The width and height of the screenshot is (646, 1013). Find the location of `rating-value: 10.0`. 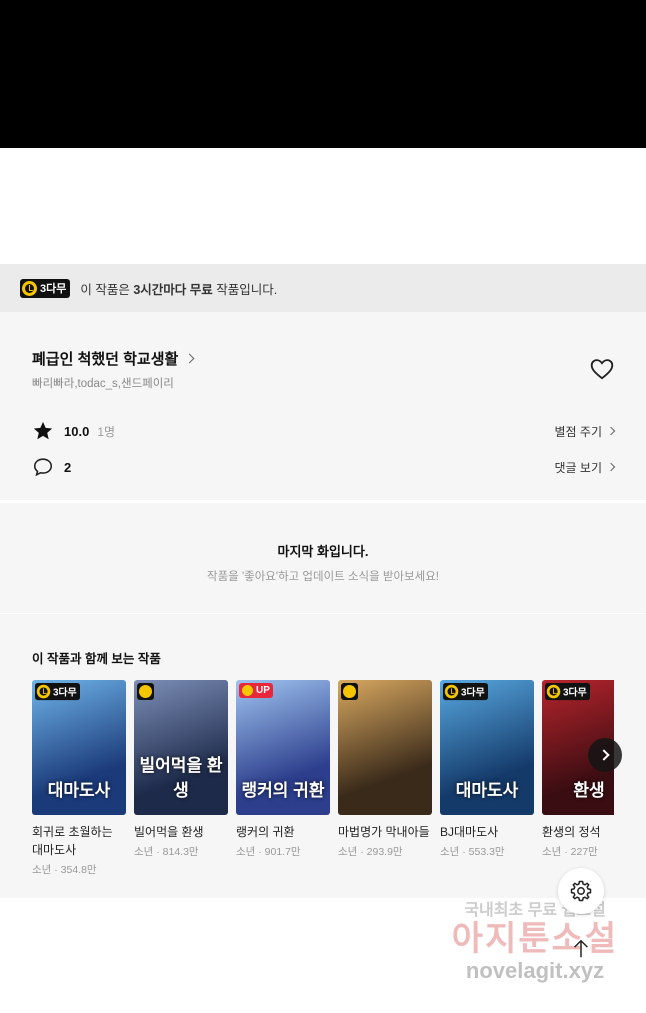

rating-value: 10.0 is located at coordinates (77, 431).